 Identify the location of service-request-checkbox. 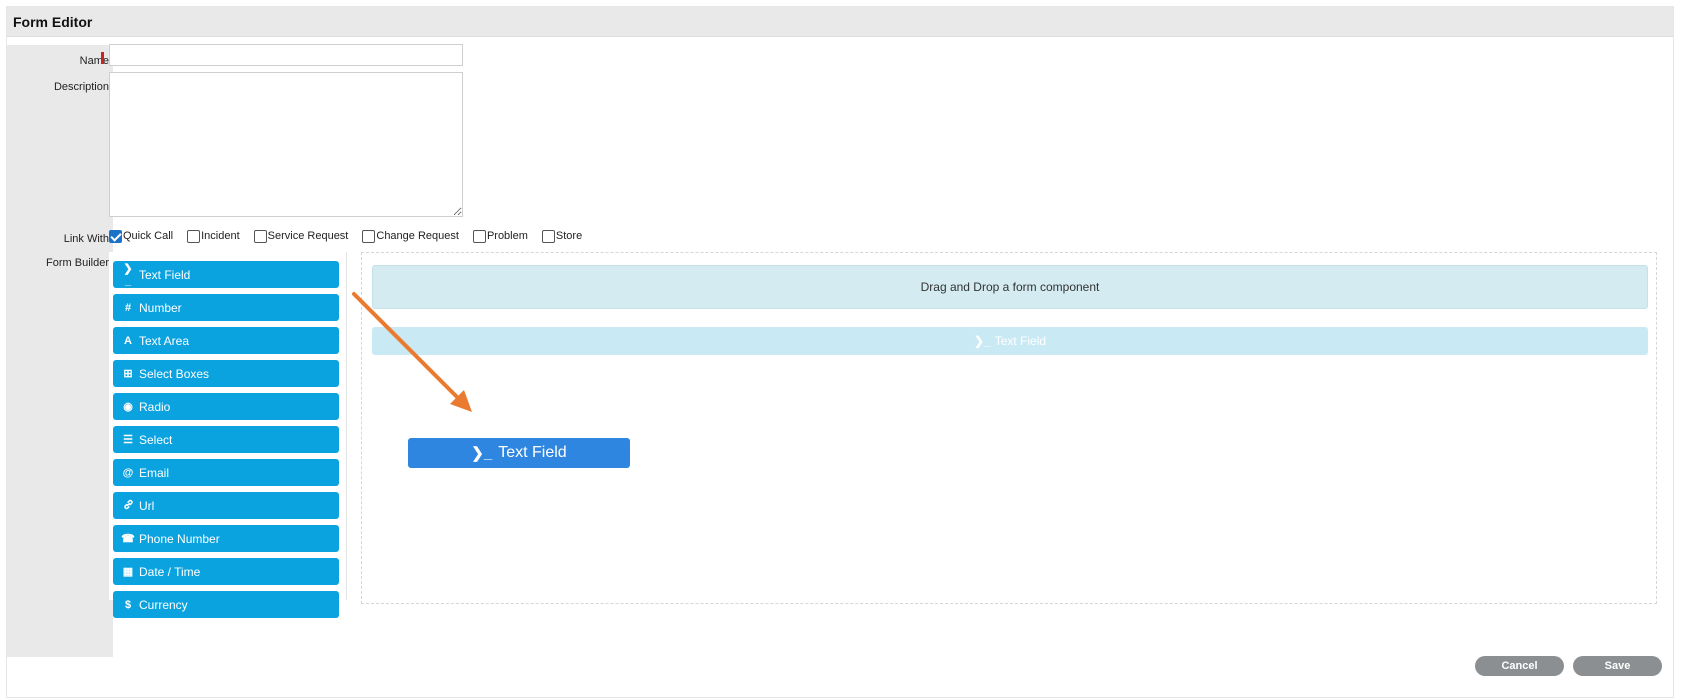
(260, 236).